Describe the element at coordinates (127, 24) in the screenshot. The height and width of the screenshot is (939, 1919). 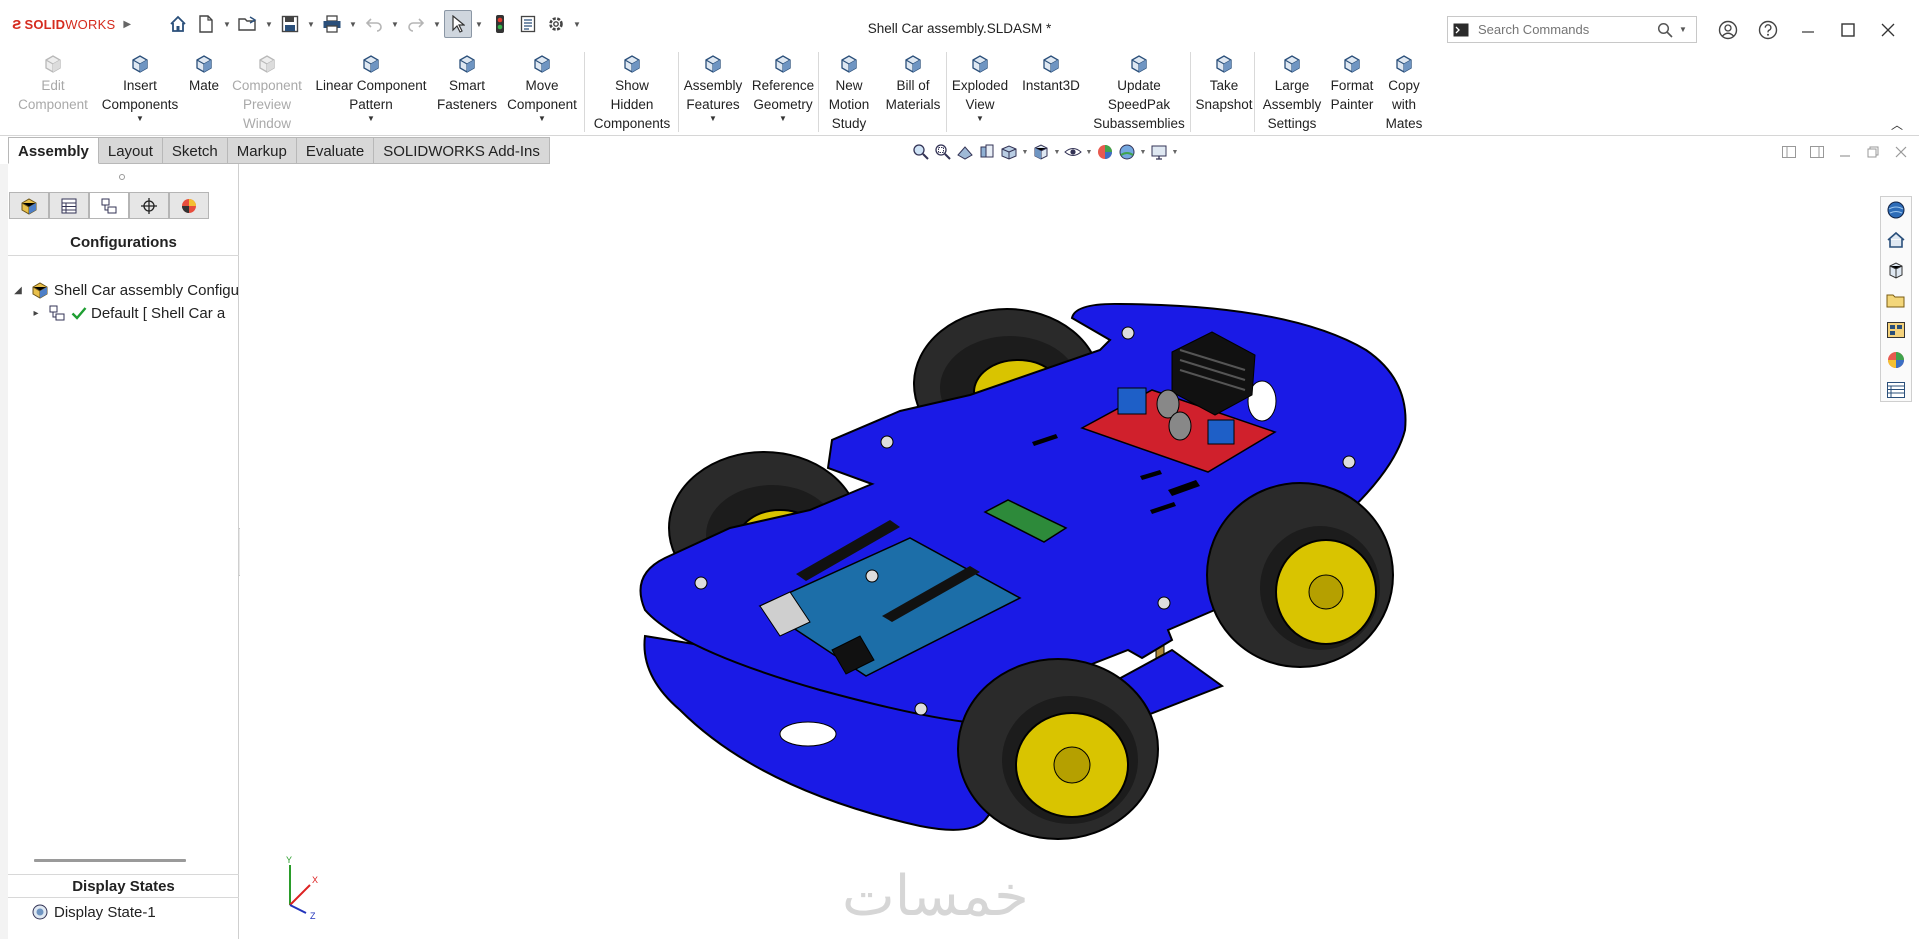
I see `menu-expand-icon: ▶` at that location.